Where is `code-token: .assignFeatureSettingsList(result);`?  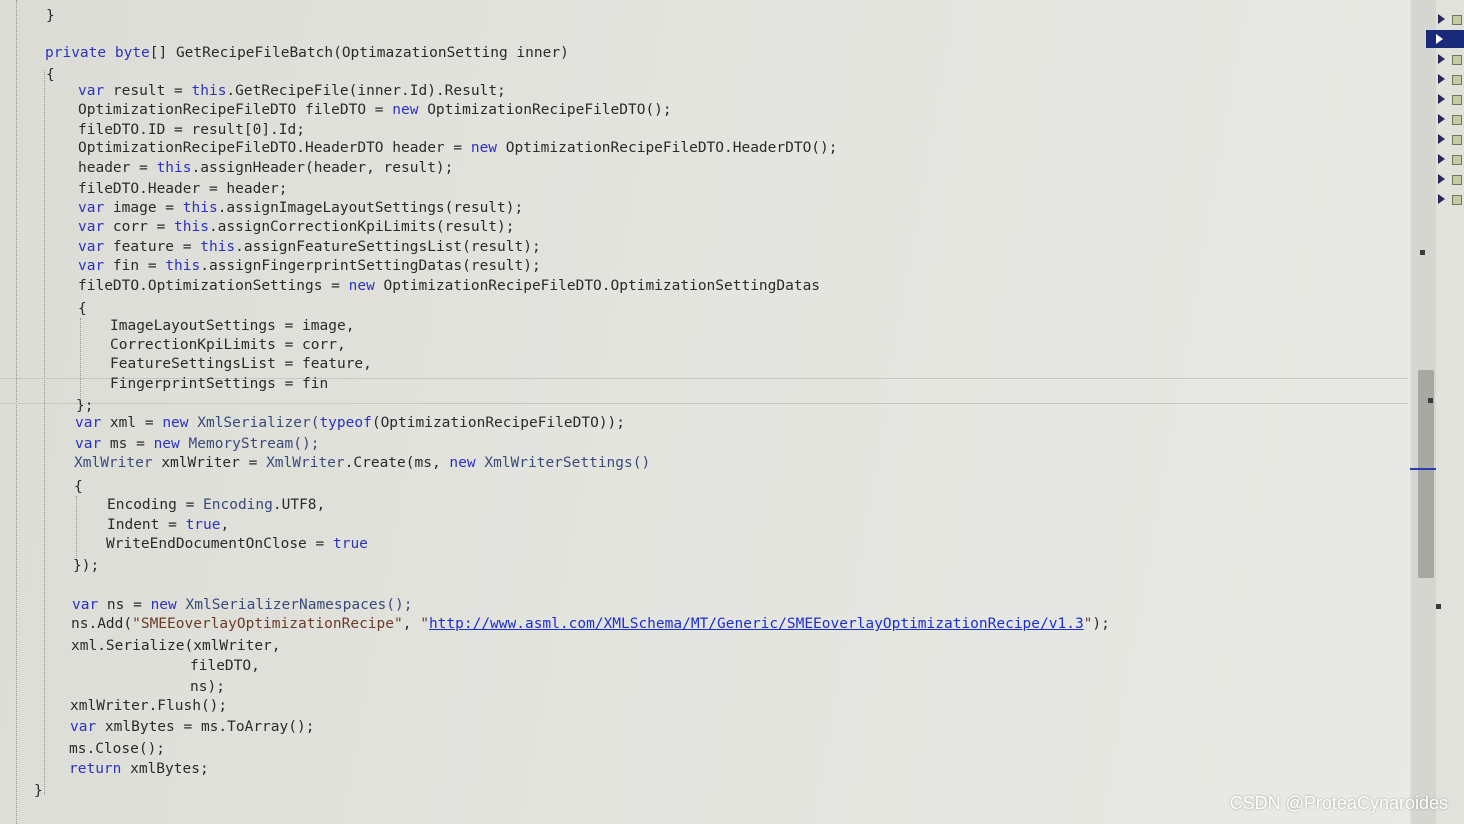 code-token: .assignFeatureSettingsList(result); is located at coordinates (388, 247).